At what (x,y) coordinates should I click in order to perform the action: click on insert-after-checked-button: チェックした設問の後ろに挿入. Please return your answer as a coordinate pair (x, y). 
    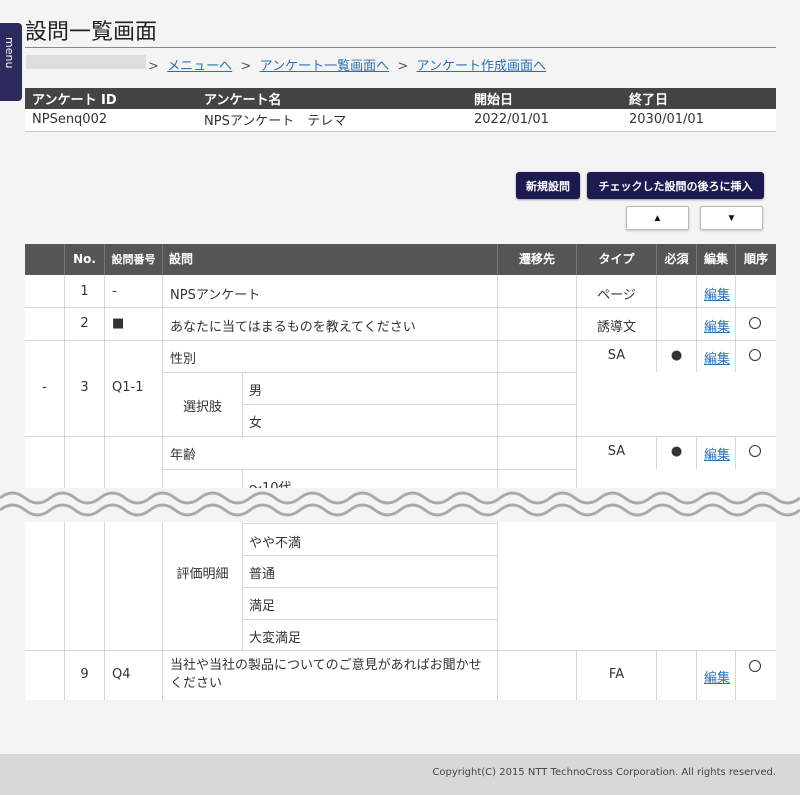
    Looking at the image, I should click on (675, 185).